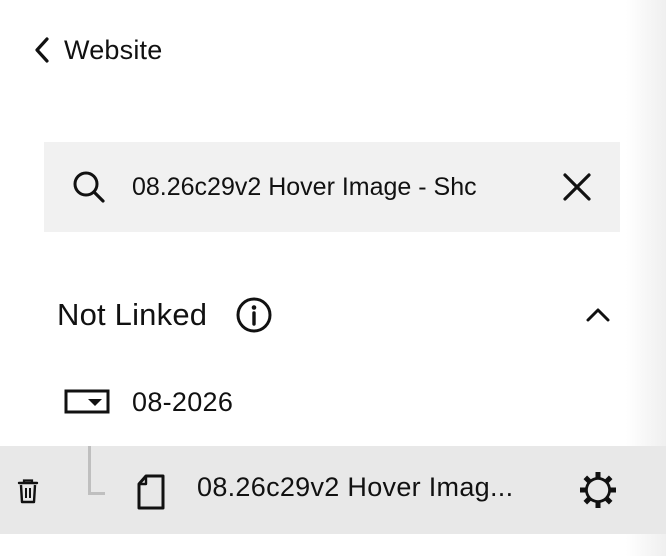 Image resolution: width=666 pixels, height=556 pixels. I want to click on section-title: Not Linked, so click(132, 314).